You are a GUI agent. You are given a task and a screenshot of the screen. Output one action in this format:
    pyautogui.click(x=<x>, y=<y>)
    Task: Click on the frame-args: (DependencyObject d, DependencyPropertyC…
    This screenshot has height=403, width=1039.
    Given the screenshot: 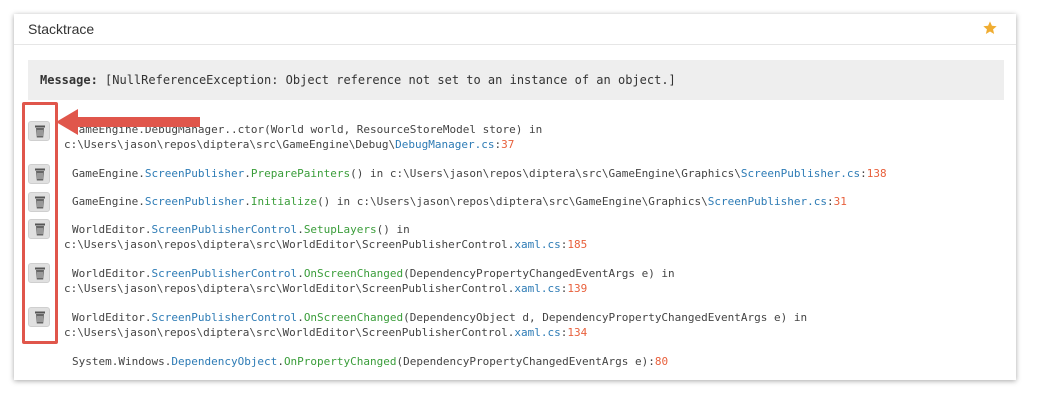 What is the action you would take?
    pyautogui.click(x=605, y=317)
    